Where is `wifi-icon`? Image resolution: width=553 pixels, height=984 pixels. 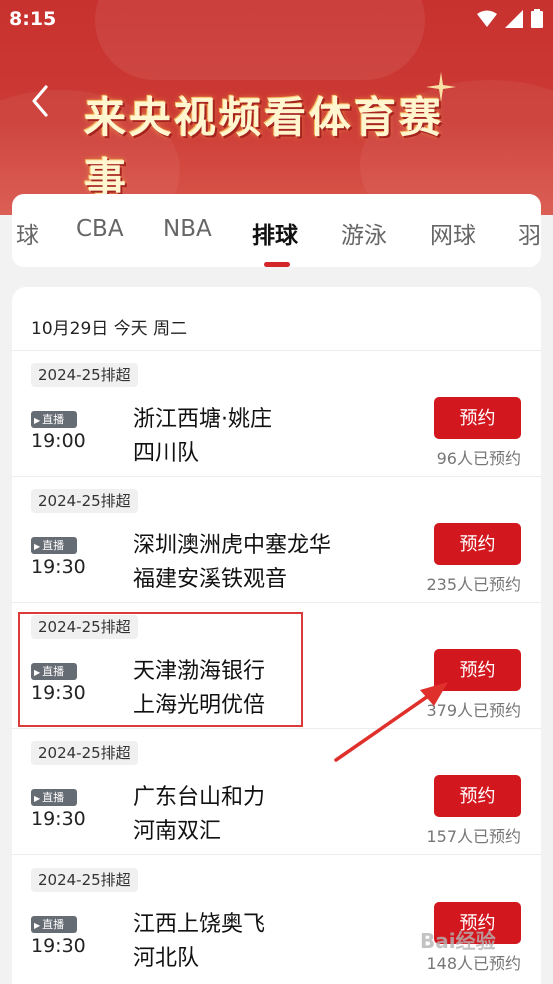
wifi-icon is located at coordinates (487, 19).